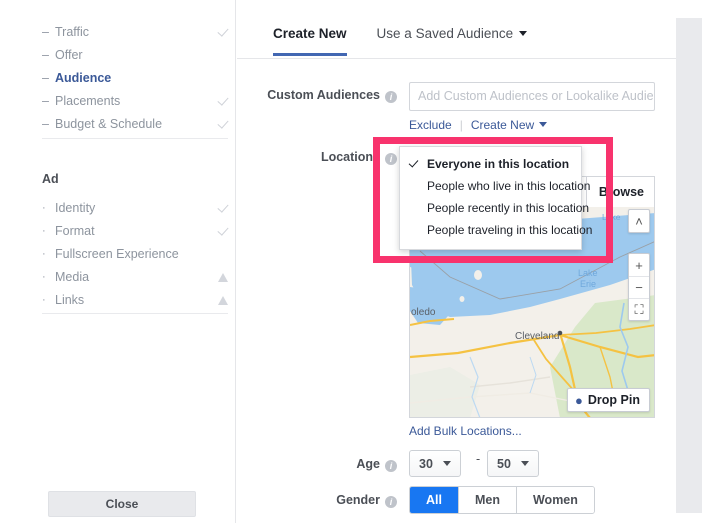 The height and width of the screenshot is (523, 716). I want to click on dropdown-item-0: Everyone in this location, so click(490, 164).